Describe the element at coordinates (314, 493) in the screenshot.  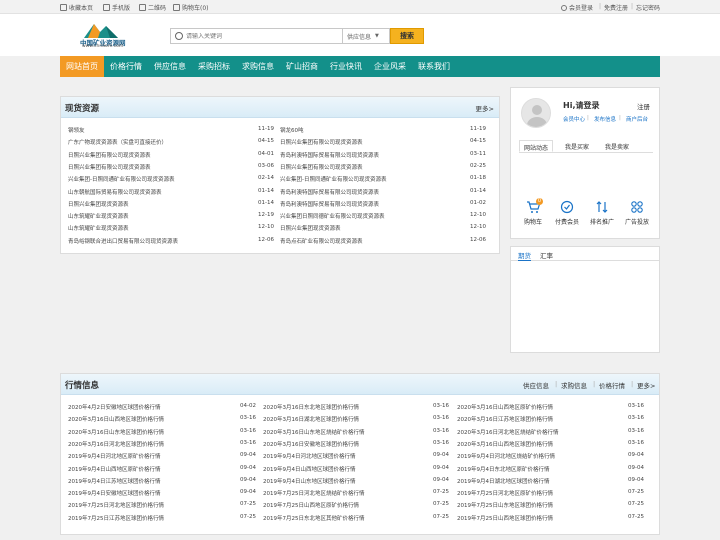
I see `market-list-item: 2019年7月25日河北地区烧结矿价格行情` at that location.